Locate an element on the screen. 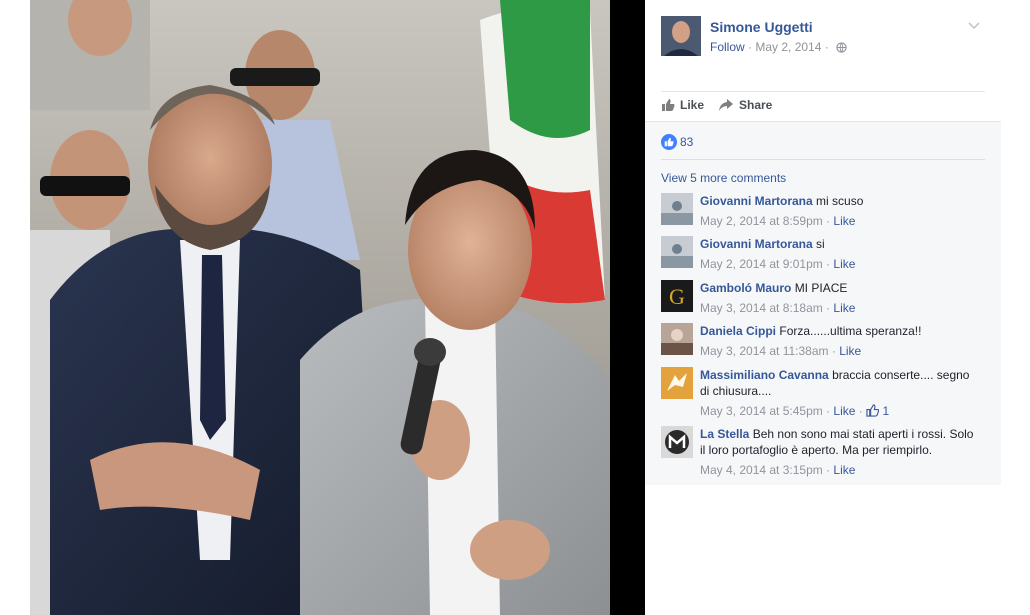 The width and height of the screenshot is (1030, 615). commenter-name: La Stella is located at coordinates (724, 434).